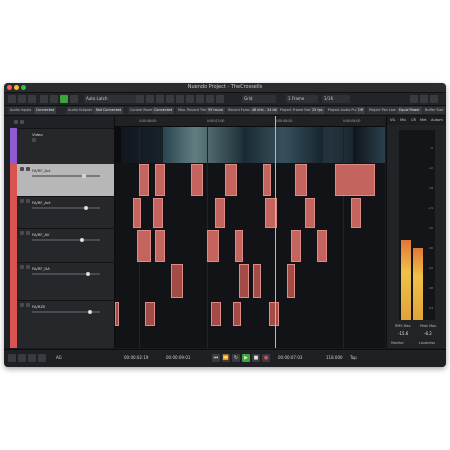  What do you see at coordinates (423, 120) in the screenshot?
I see `tab-meter: Met` at bounding box center [423, 120].